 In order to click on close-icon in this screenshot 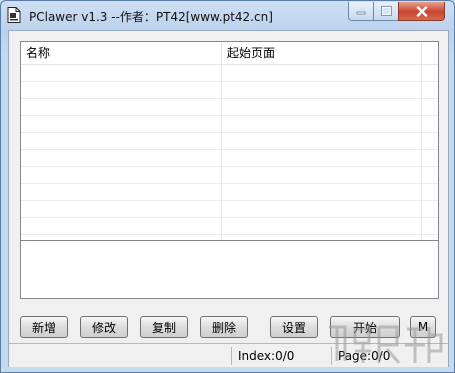, I will do `click(421, 11)`.